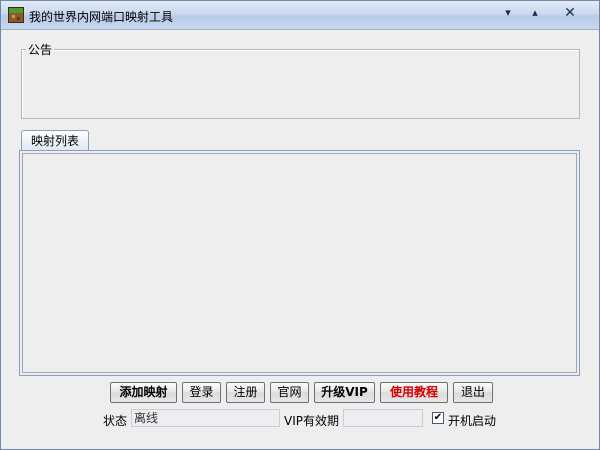  I want to click on autostart-checkbox: ✔, so click(438, 418).